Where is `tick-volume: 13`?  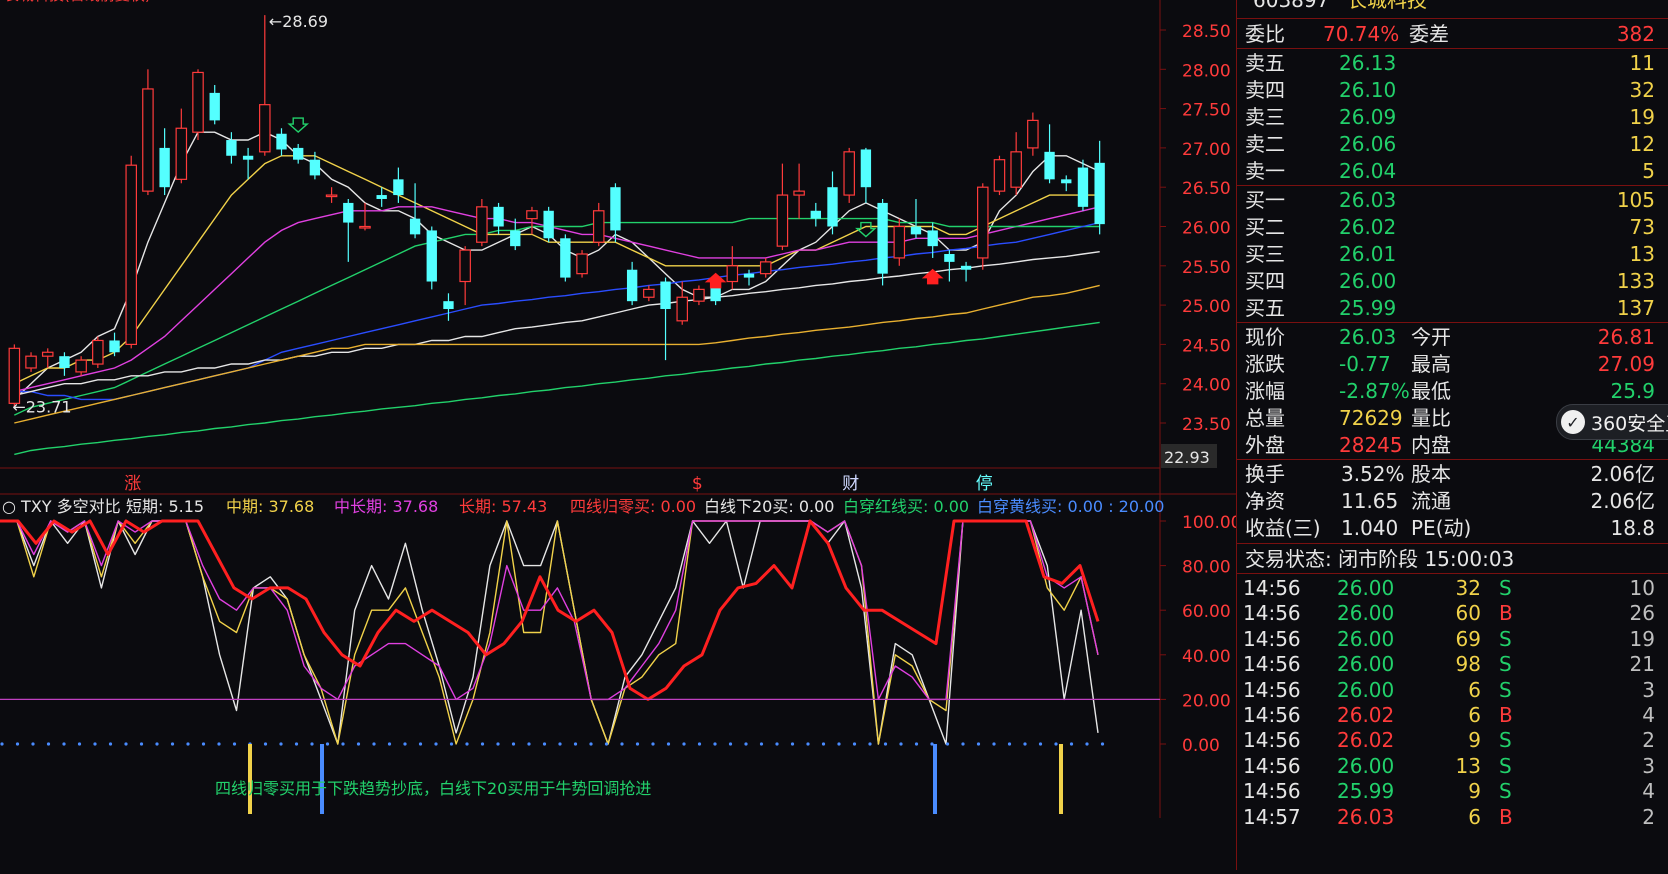 tick-volume: 13 is located at coordinates (1468, 765).